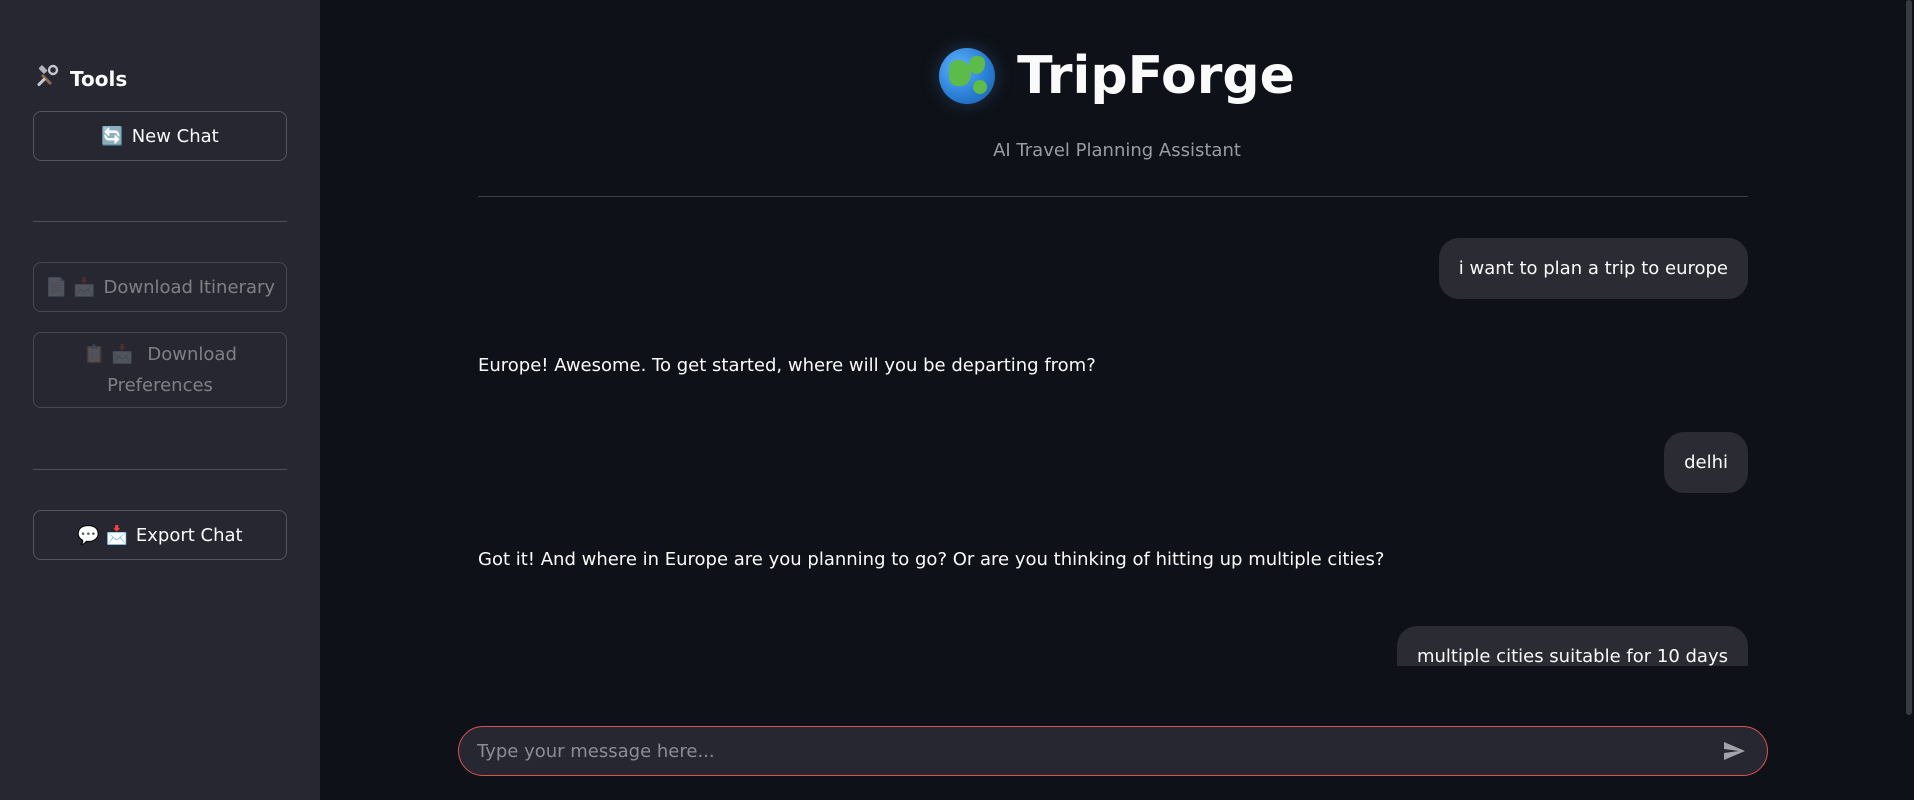 The width and height of the screenshot is (1914, 800). Describe the element at coordinates (189, 535) in the screenshot. I see `export-chat-label: Export Chat` at that location.